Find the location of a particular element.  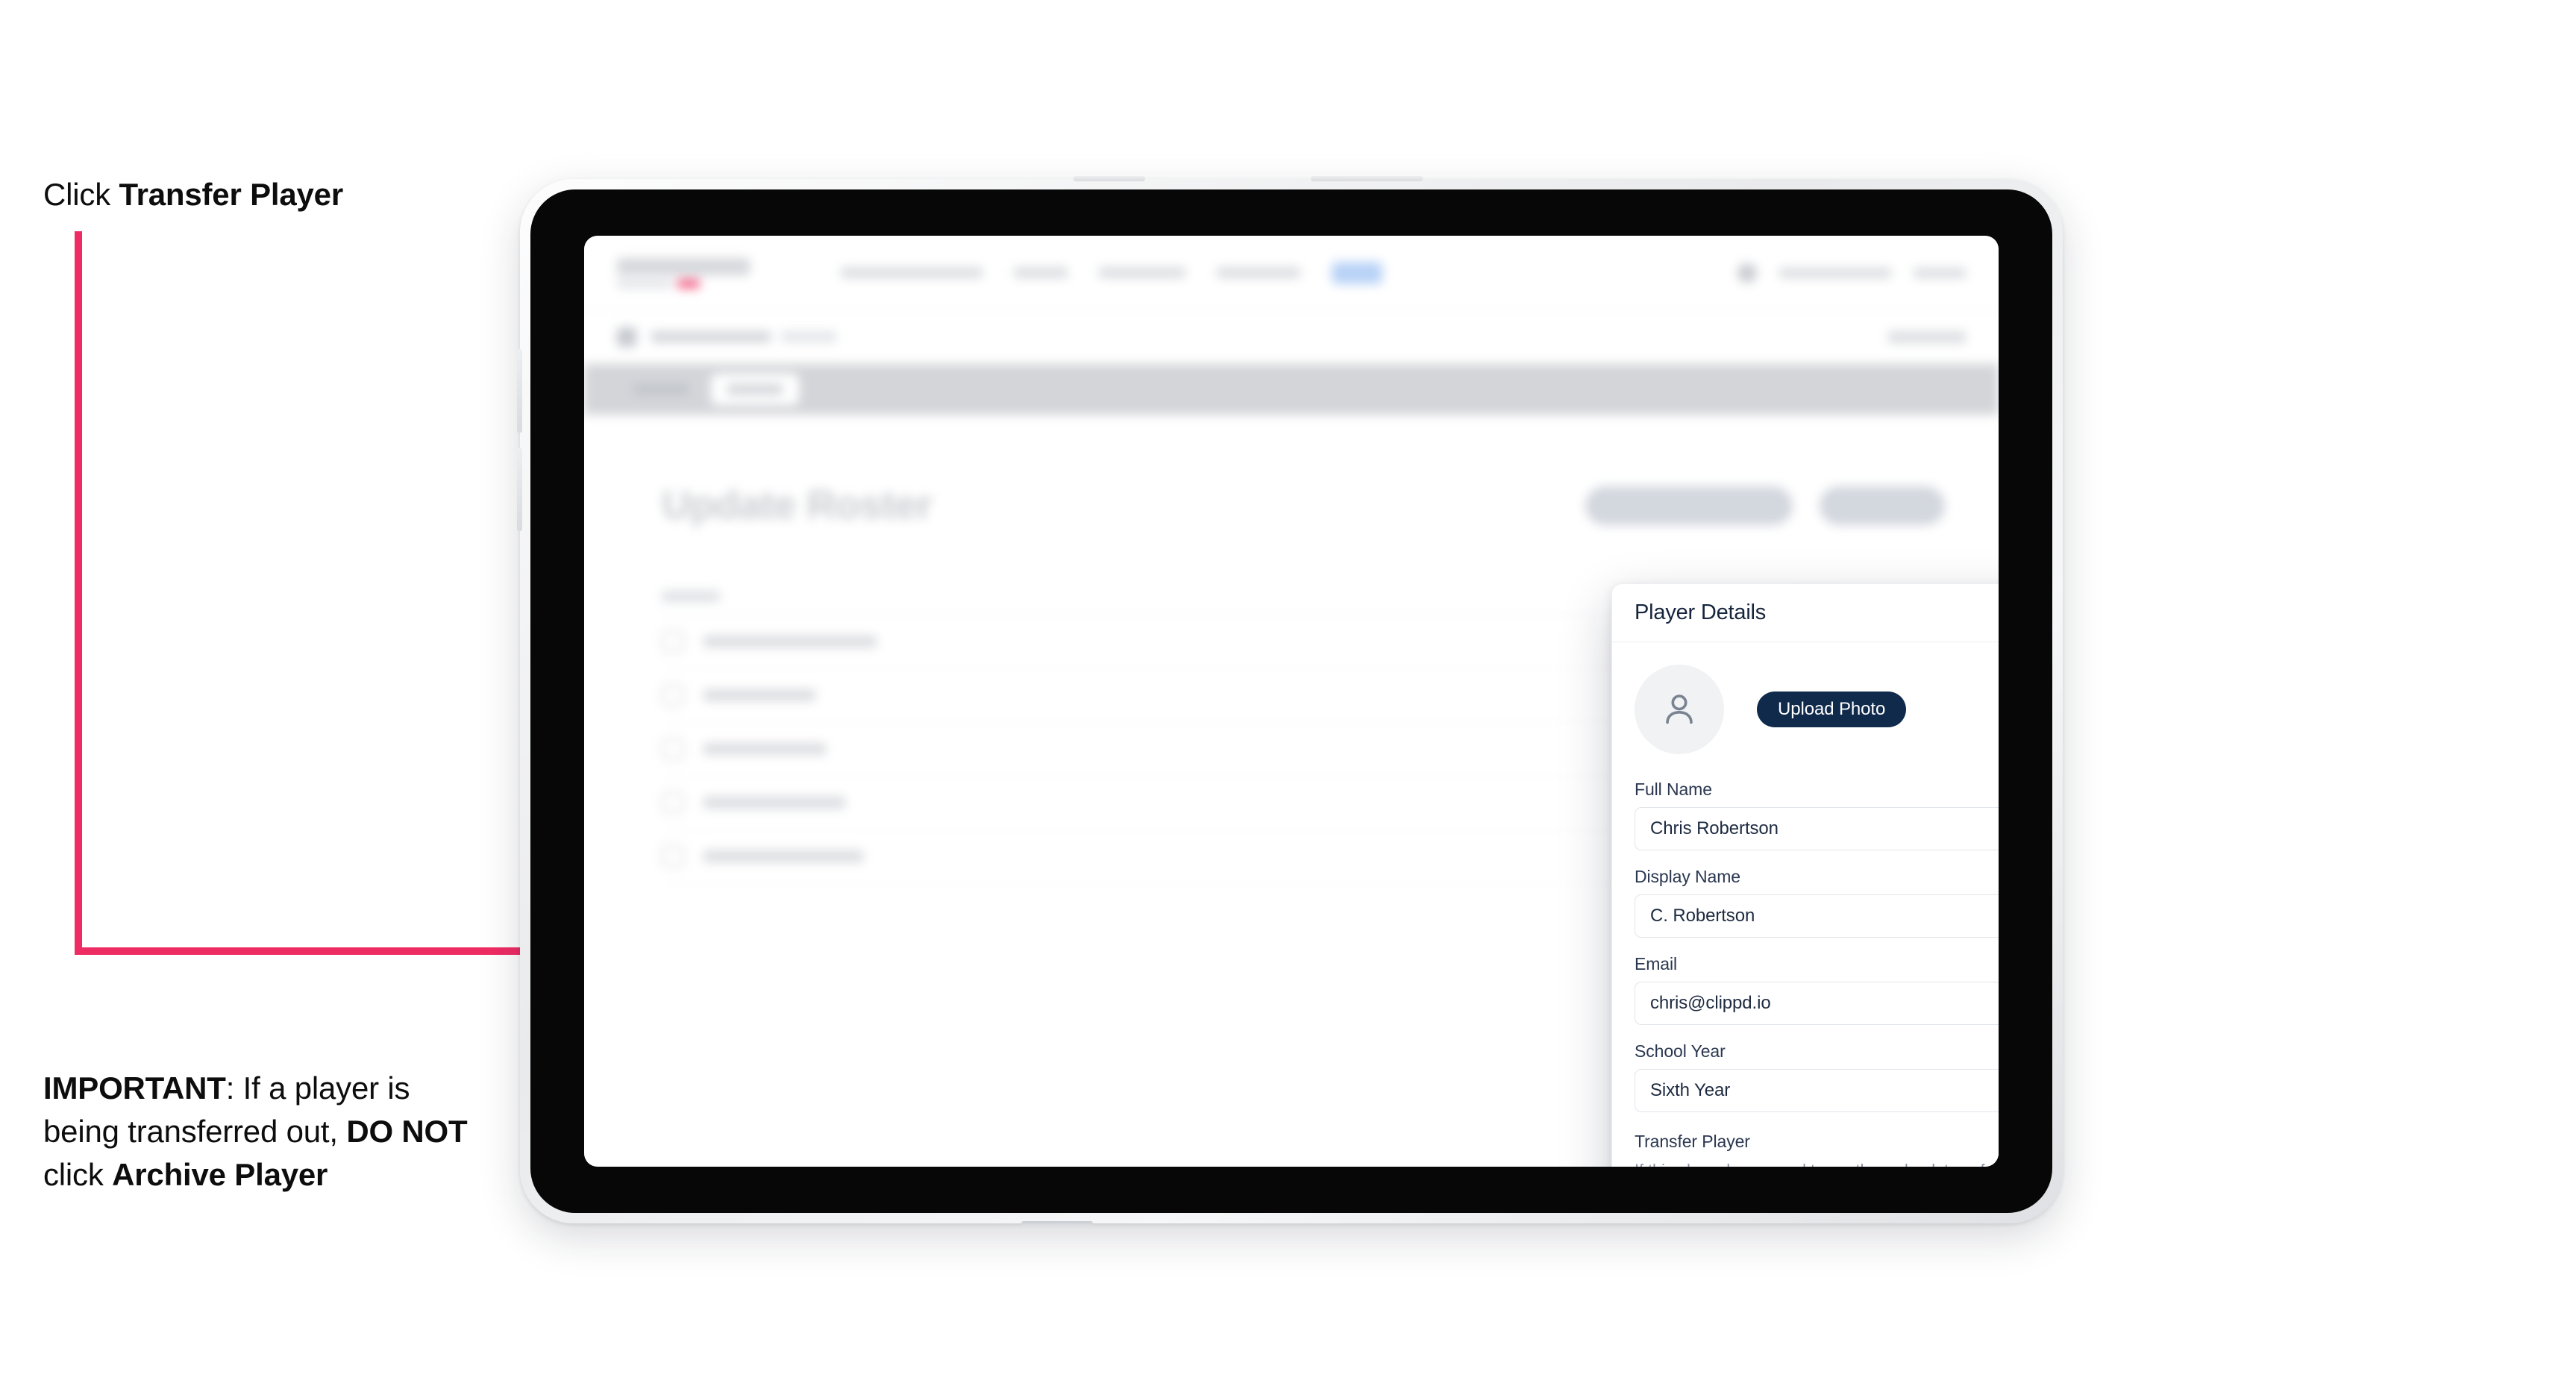

page-action-buttons is located at coordinates (1765, 505).